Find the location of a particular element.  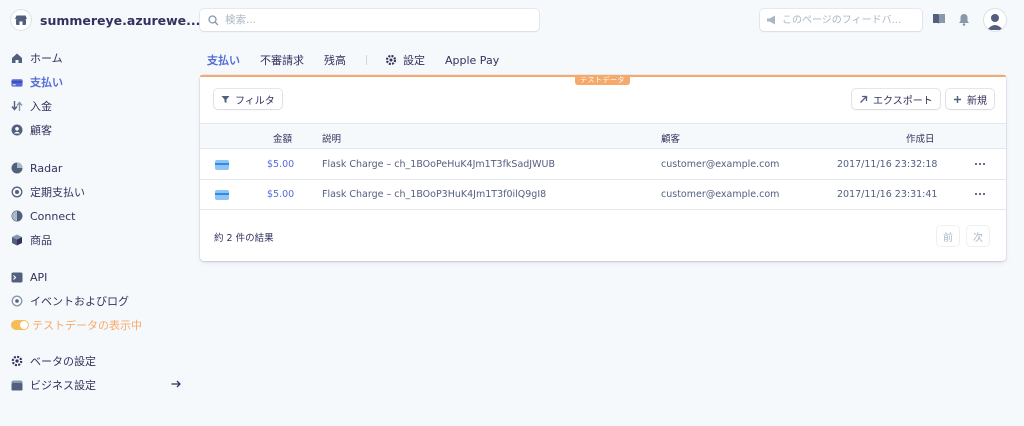

payments-icon is located at coordinates (17, 82).